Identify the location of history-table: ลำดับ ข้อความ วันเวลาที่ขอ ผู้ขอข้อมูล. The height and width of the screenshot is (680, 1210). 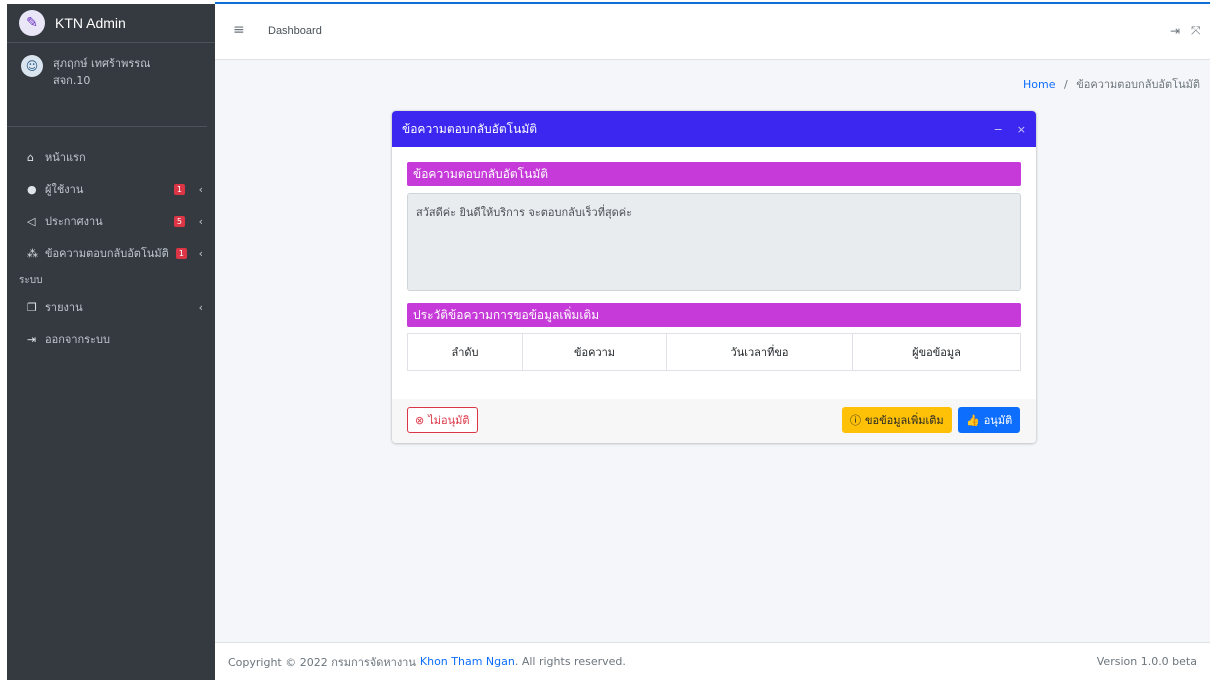
(714, 352).